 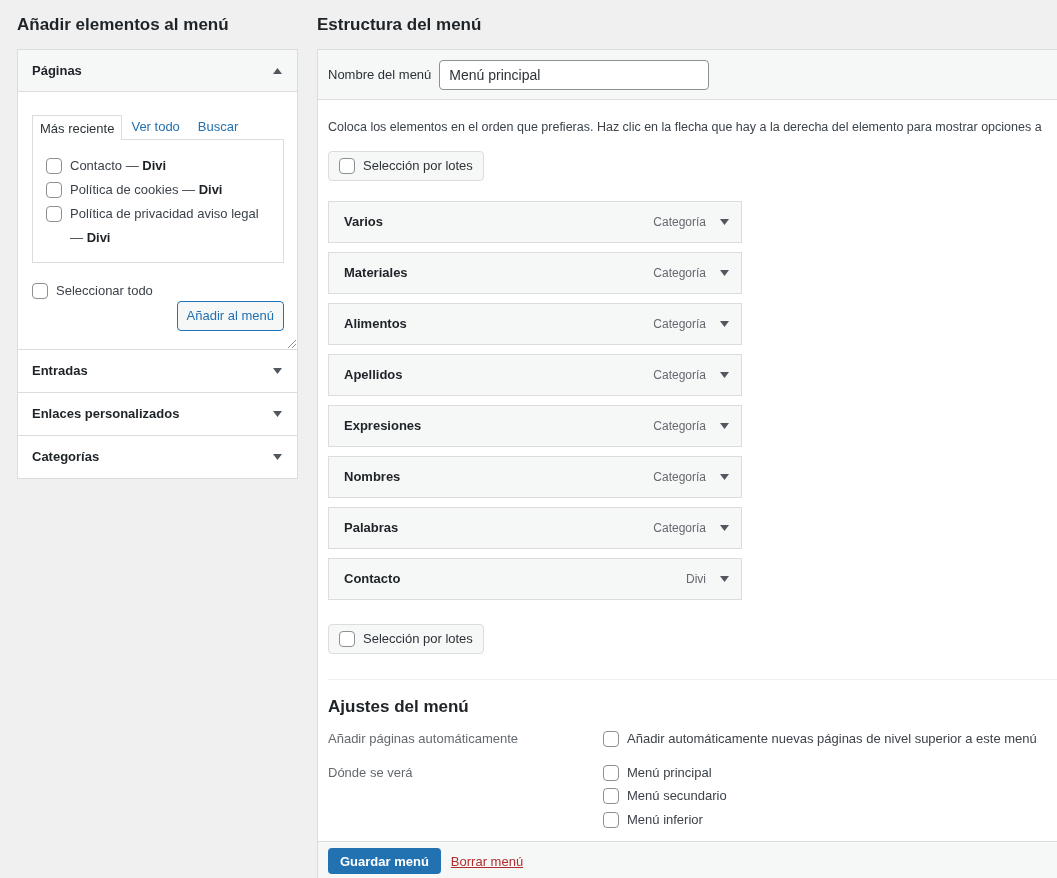 I want to click on menu-item-bar: Contacto Divi, so click(x=535, y=578).